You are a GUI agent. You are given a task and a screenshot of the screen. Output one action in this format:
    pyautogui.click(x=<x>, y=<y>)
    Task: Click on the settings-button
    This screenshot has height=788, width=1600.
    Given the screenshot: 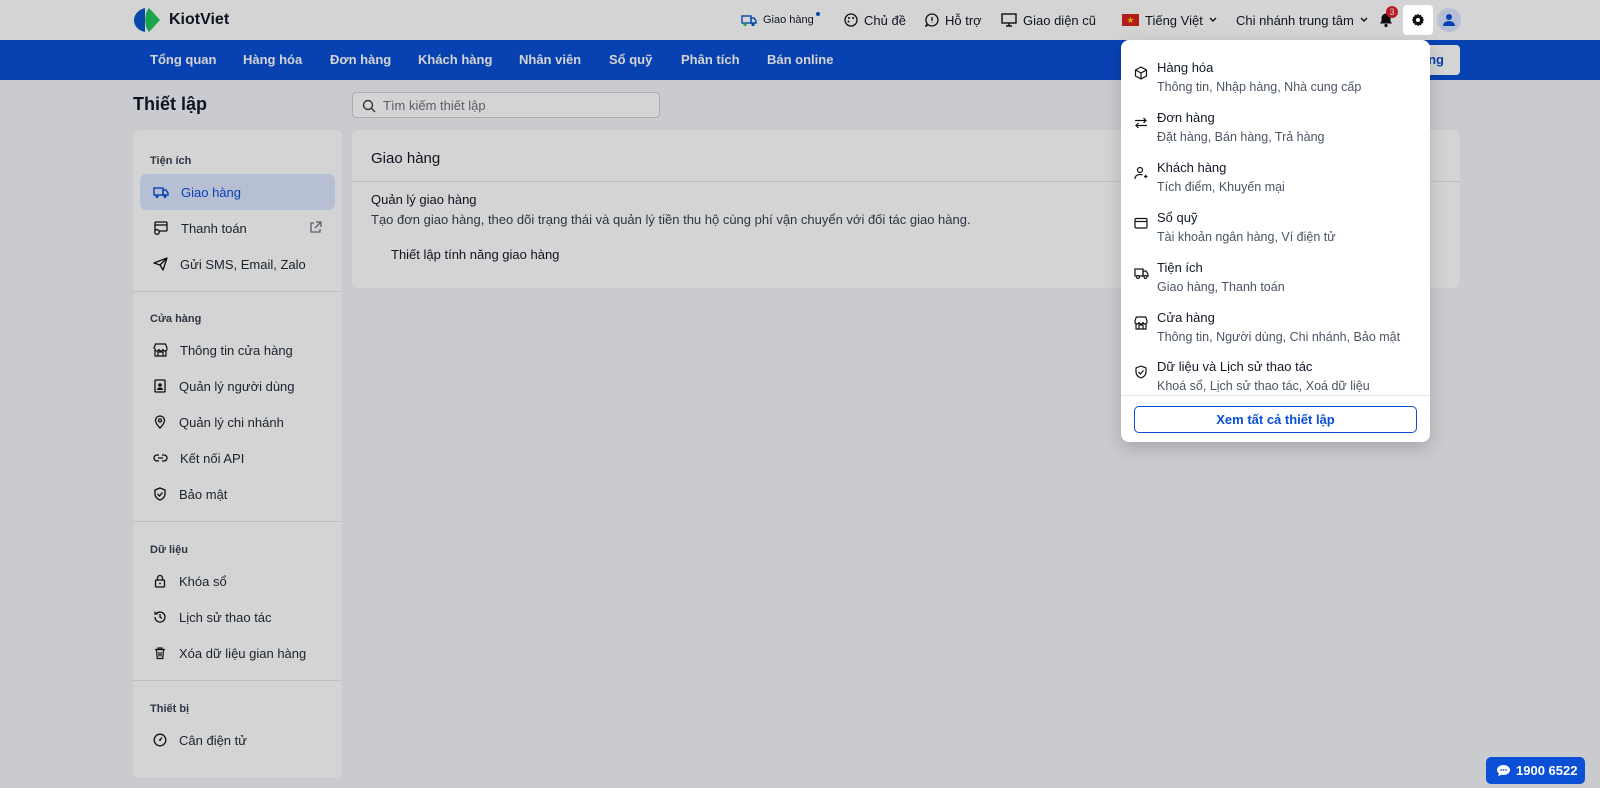 What is the action you would take?
    pyautogui.click(x=1418, y=20)
    